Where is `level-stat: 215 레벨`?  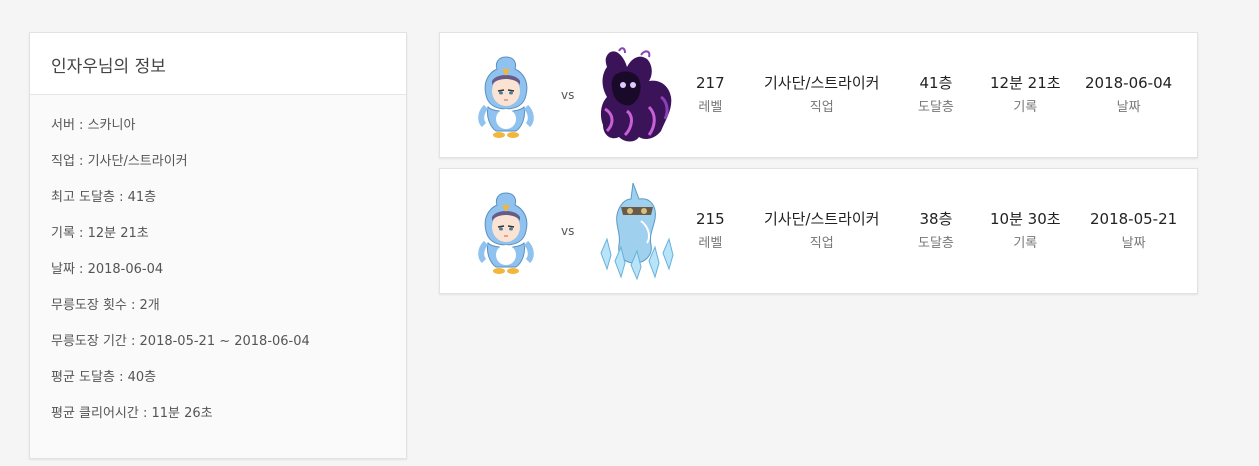 level-stat: 215 레벨 is located at coordinates (710, 231).